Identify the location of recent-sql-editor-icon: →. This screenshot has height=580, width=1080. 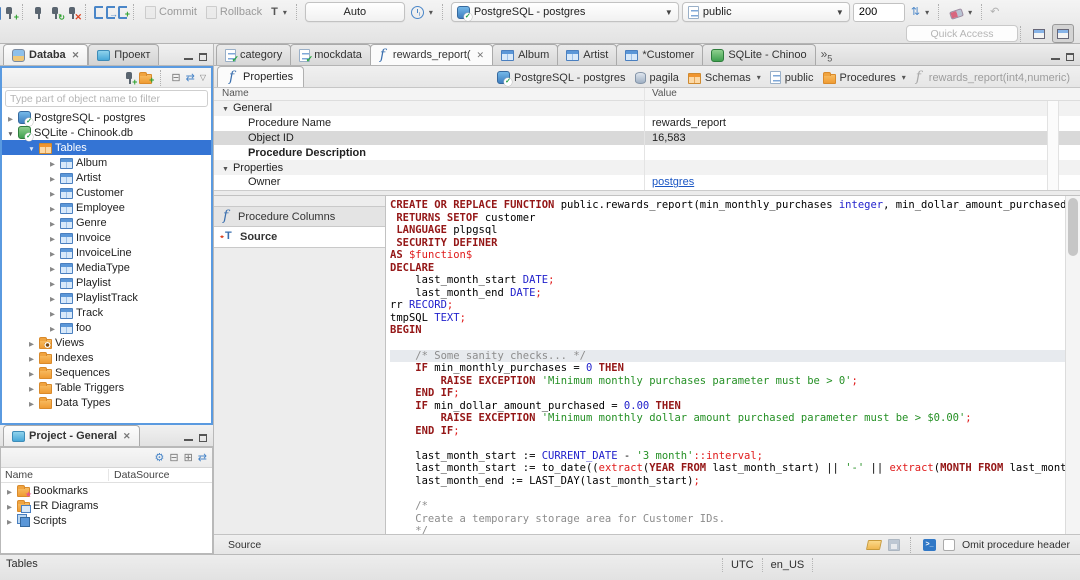
(112, 12).